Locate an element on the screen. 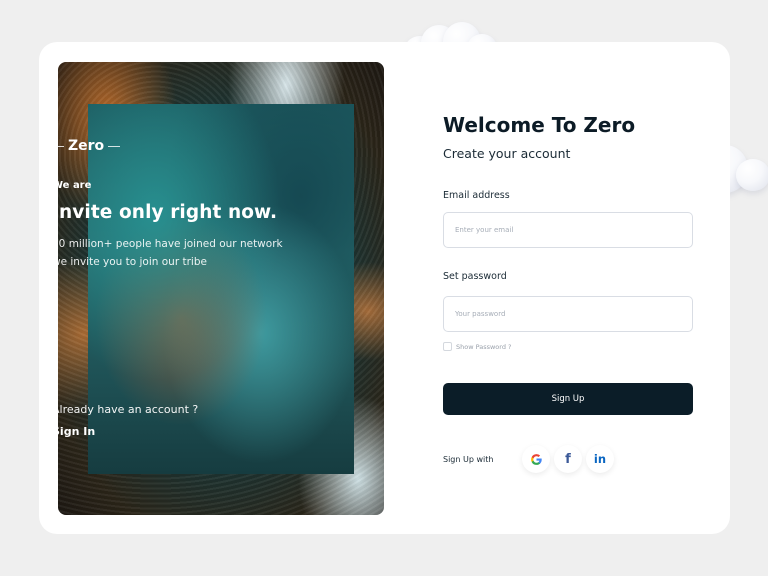  password-label: Set password is located at coordinates (475, 276).